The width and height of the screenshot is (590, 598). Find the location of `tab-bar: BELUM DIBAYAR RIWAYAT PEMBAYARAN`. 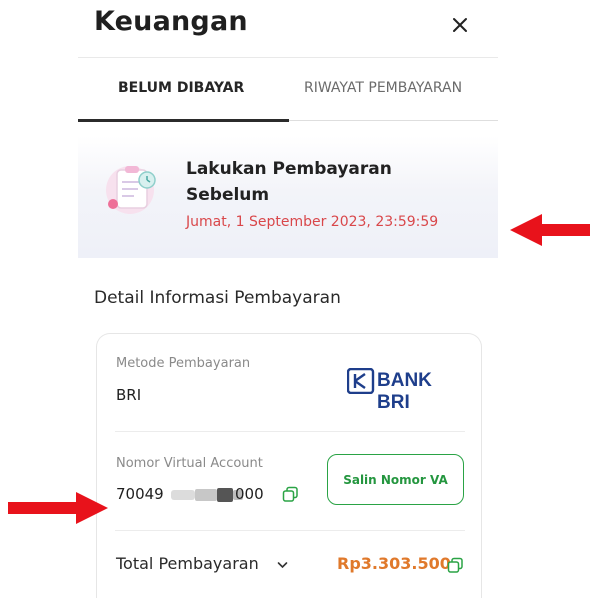

tab-bar: BELUM DIBAYAR RIWAYAT PEMBAYARAN is located at coordinates (288, 91).